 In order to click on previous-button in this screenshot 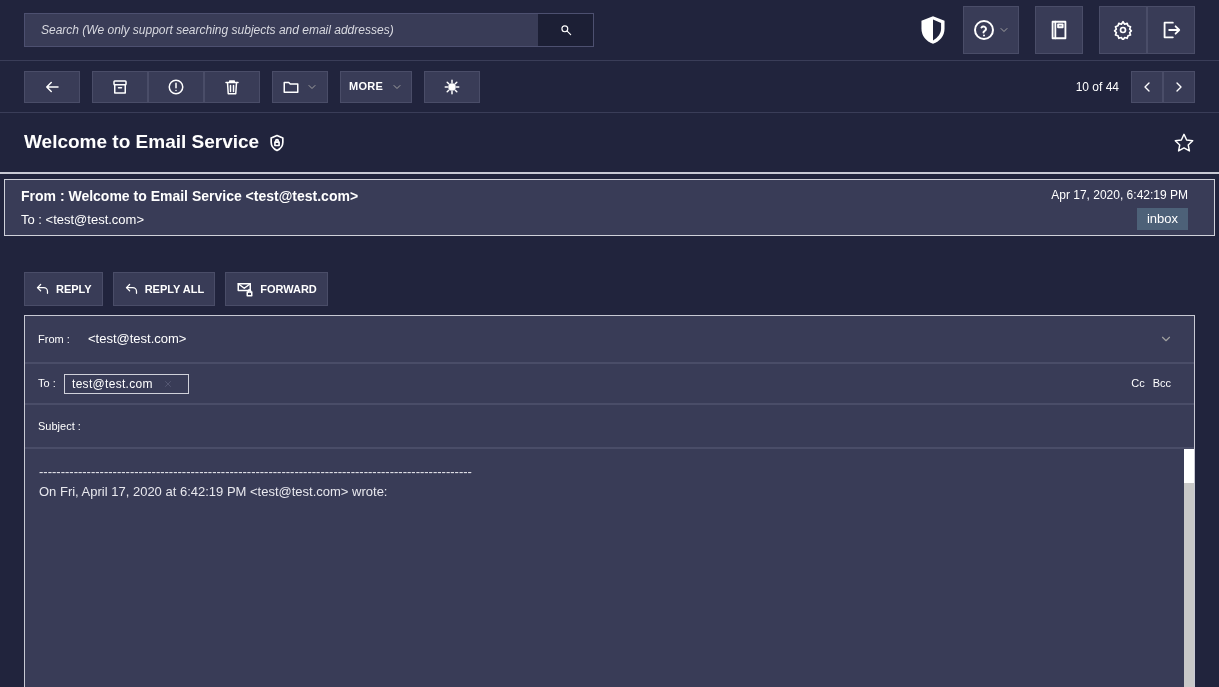, I will do `click(1147, 86)`.